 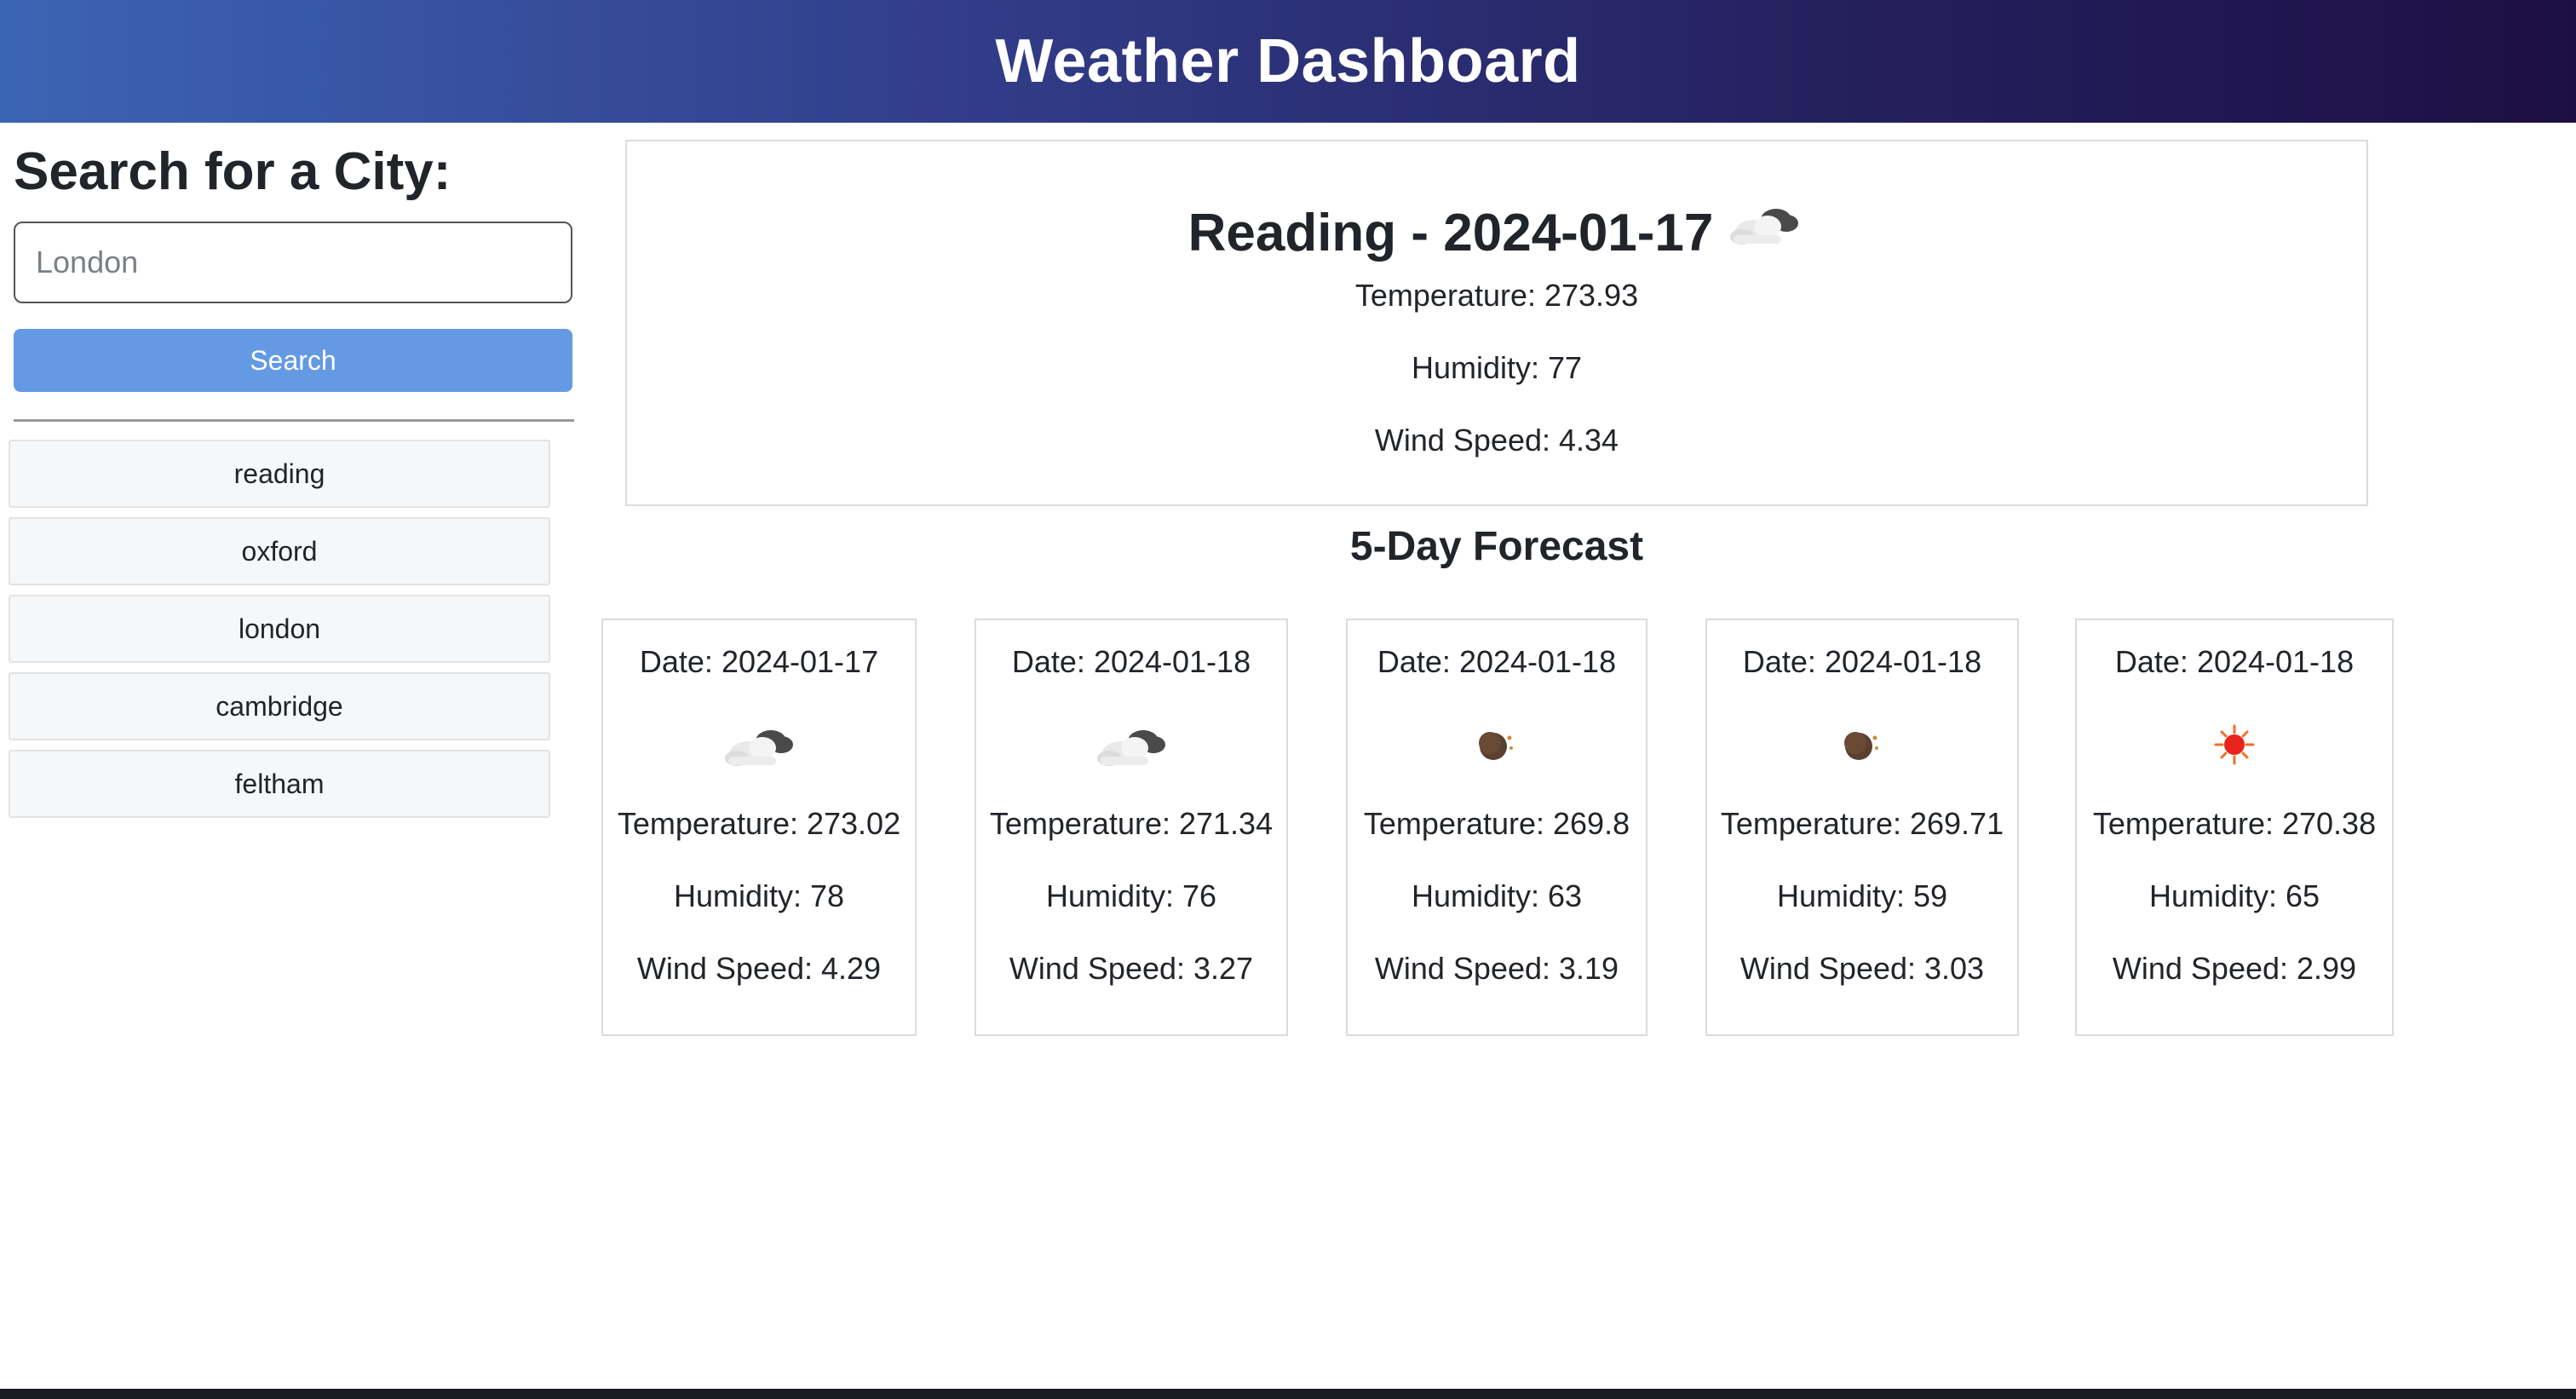 What do you see at coordinates (293, 360) in the screenshot?
I see `search-button: Search` at bounding box center [293, 360].